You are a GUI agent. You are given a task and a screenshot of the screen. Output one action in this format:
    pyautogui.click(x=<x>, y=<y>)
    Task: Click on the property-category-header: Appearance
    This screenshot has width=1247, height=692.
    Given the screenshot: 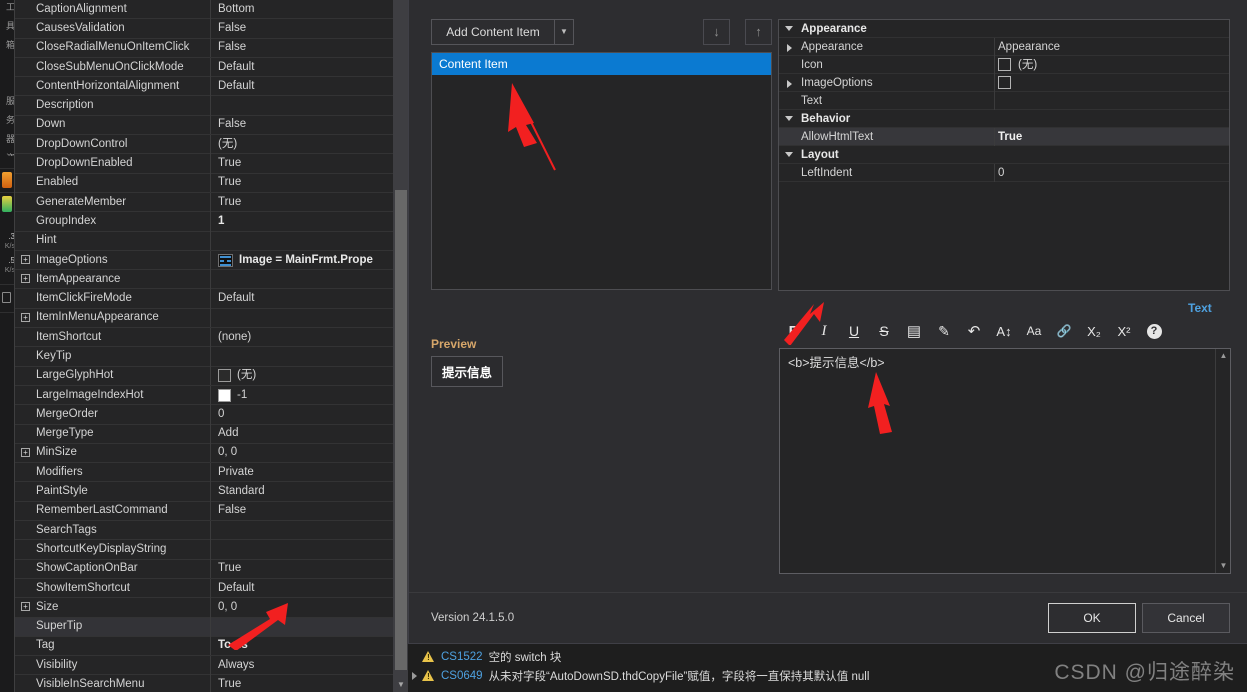 What is the action you would take?
    pyautogui.click(x=1004, y=29)
    